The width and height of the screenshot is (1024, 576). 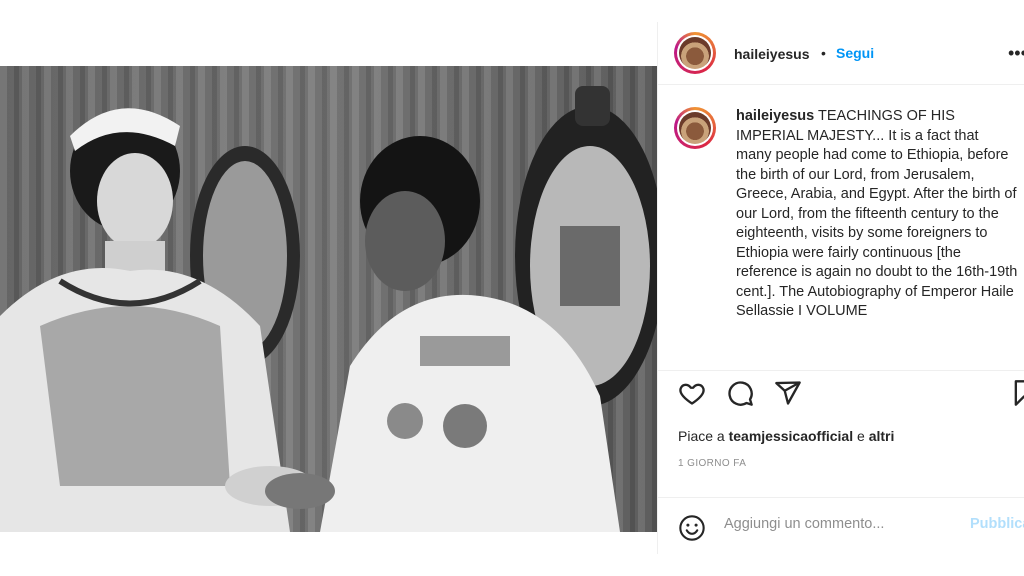 I want to click on likes-others-link: altri, so click(x=882, y=436).